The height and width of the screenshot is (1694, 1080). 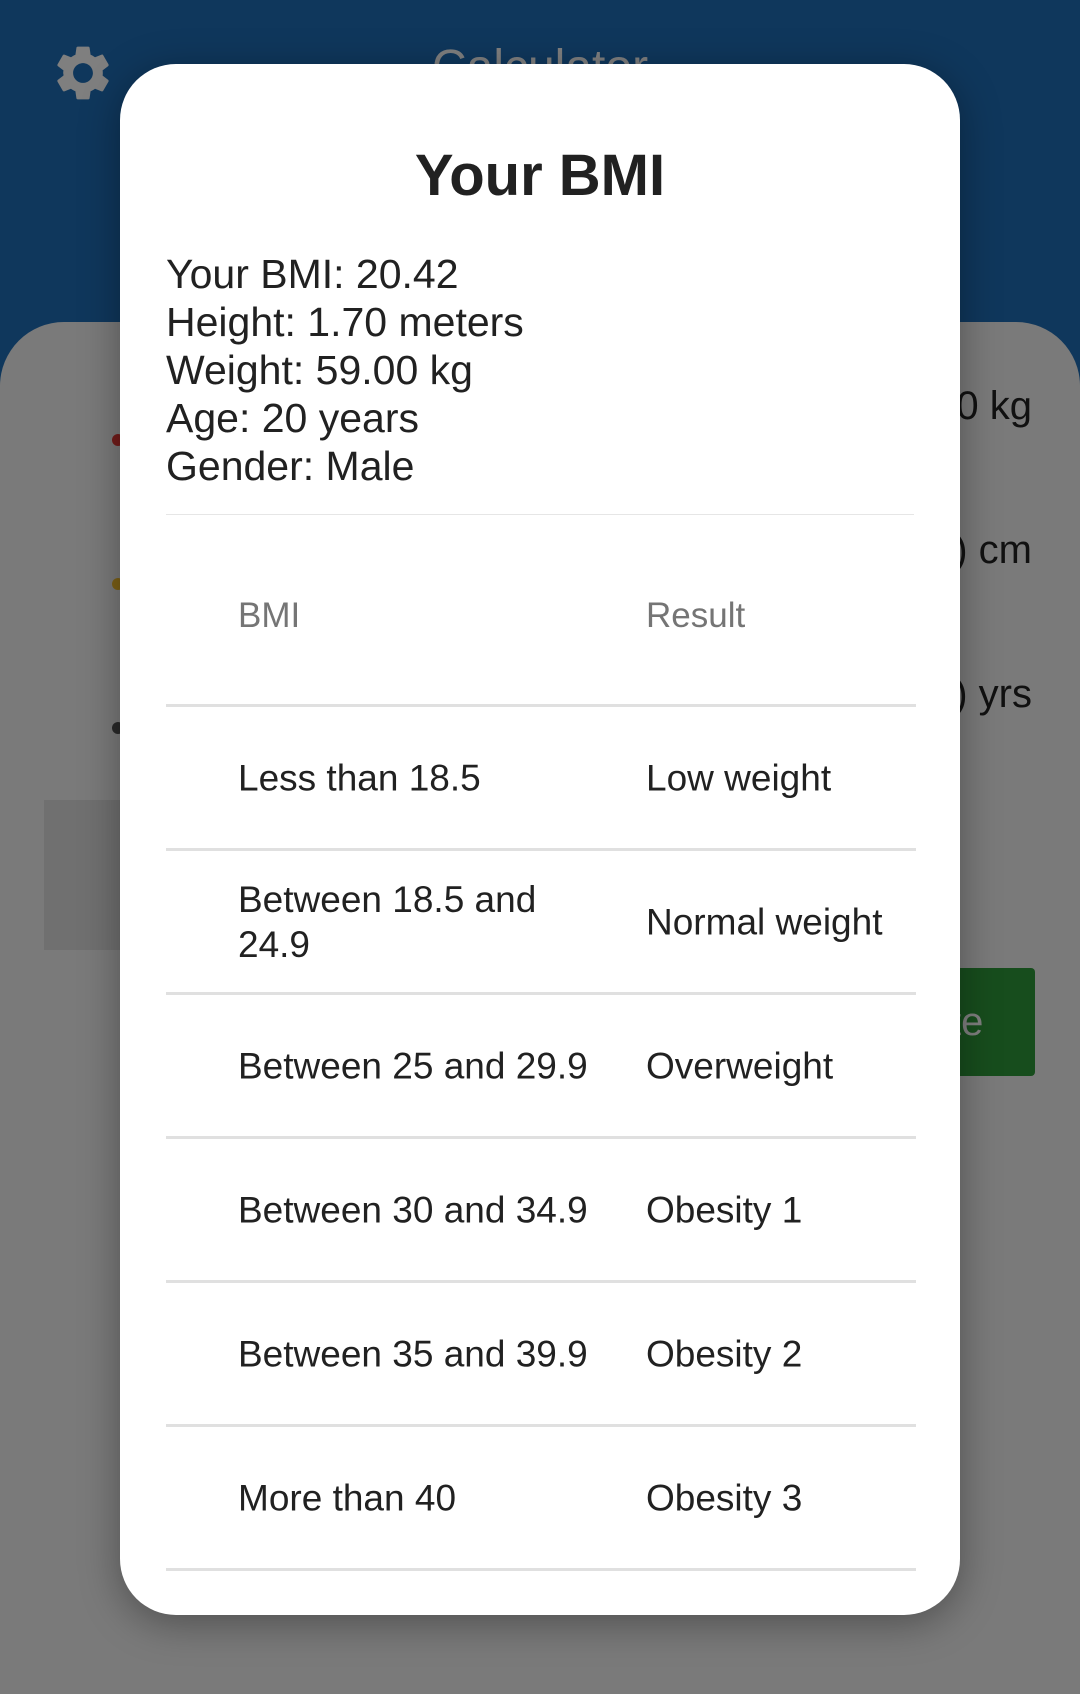 What do you see at coordinates (541, 923) in the screenshot?
I see `table-row: Between 18.5 and 24.9 Normal weight` at bounding box center [541, 923].